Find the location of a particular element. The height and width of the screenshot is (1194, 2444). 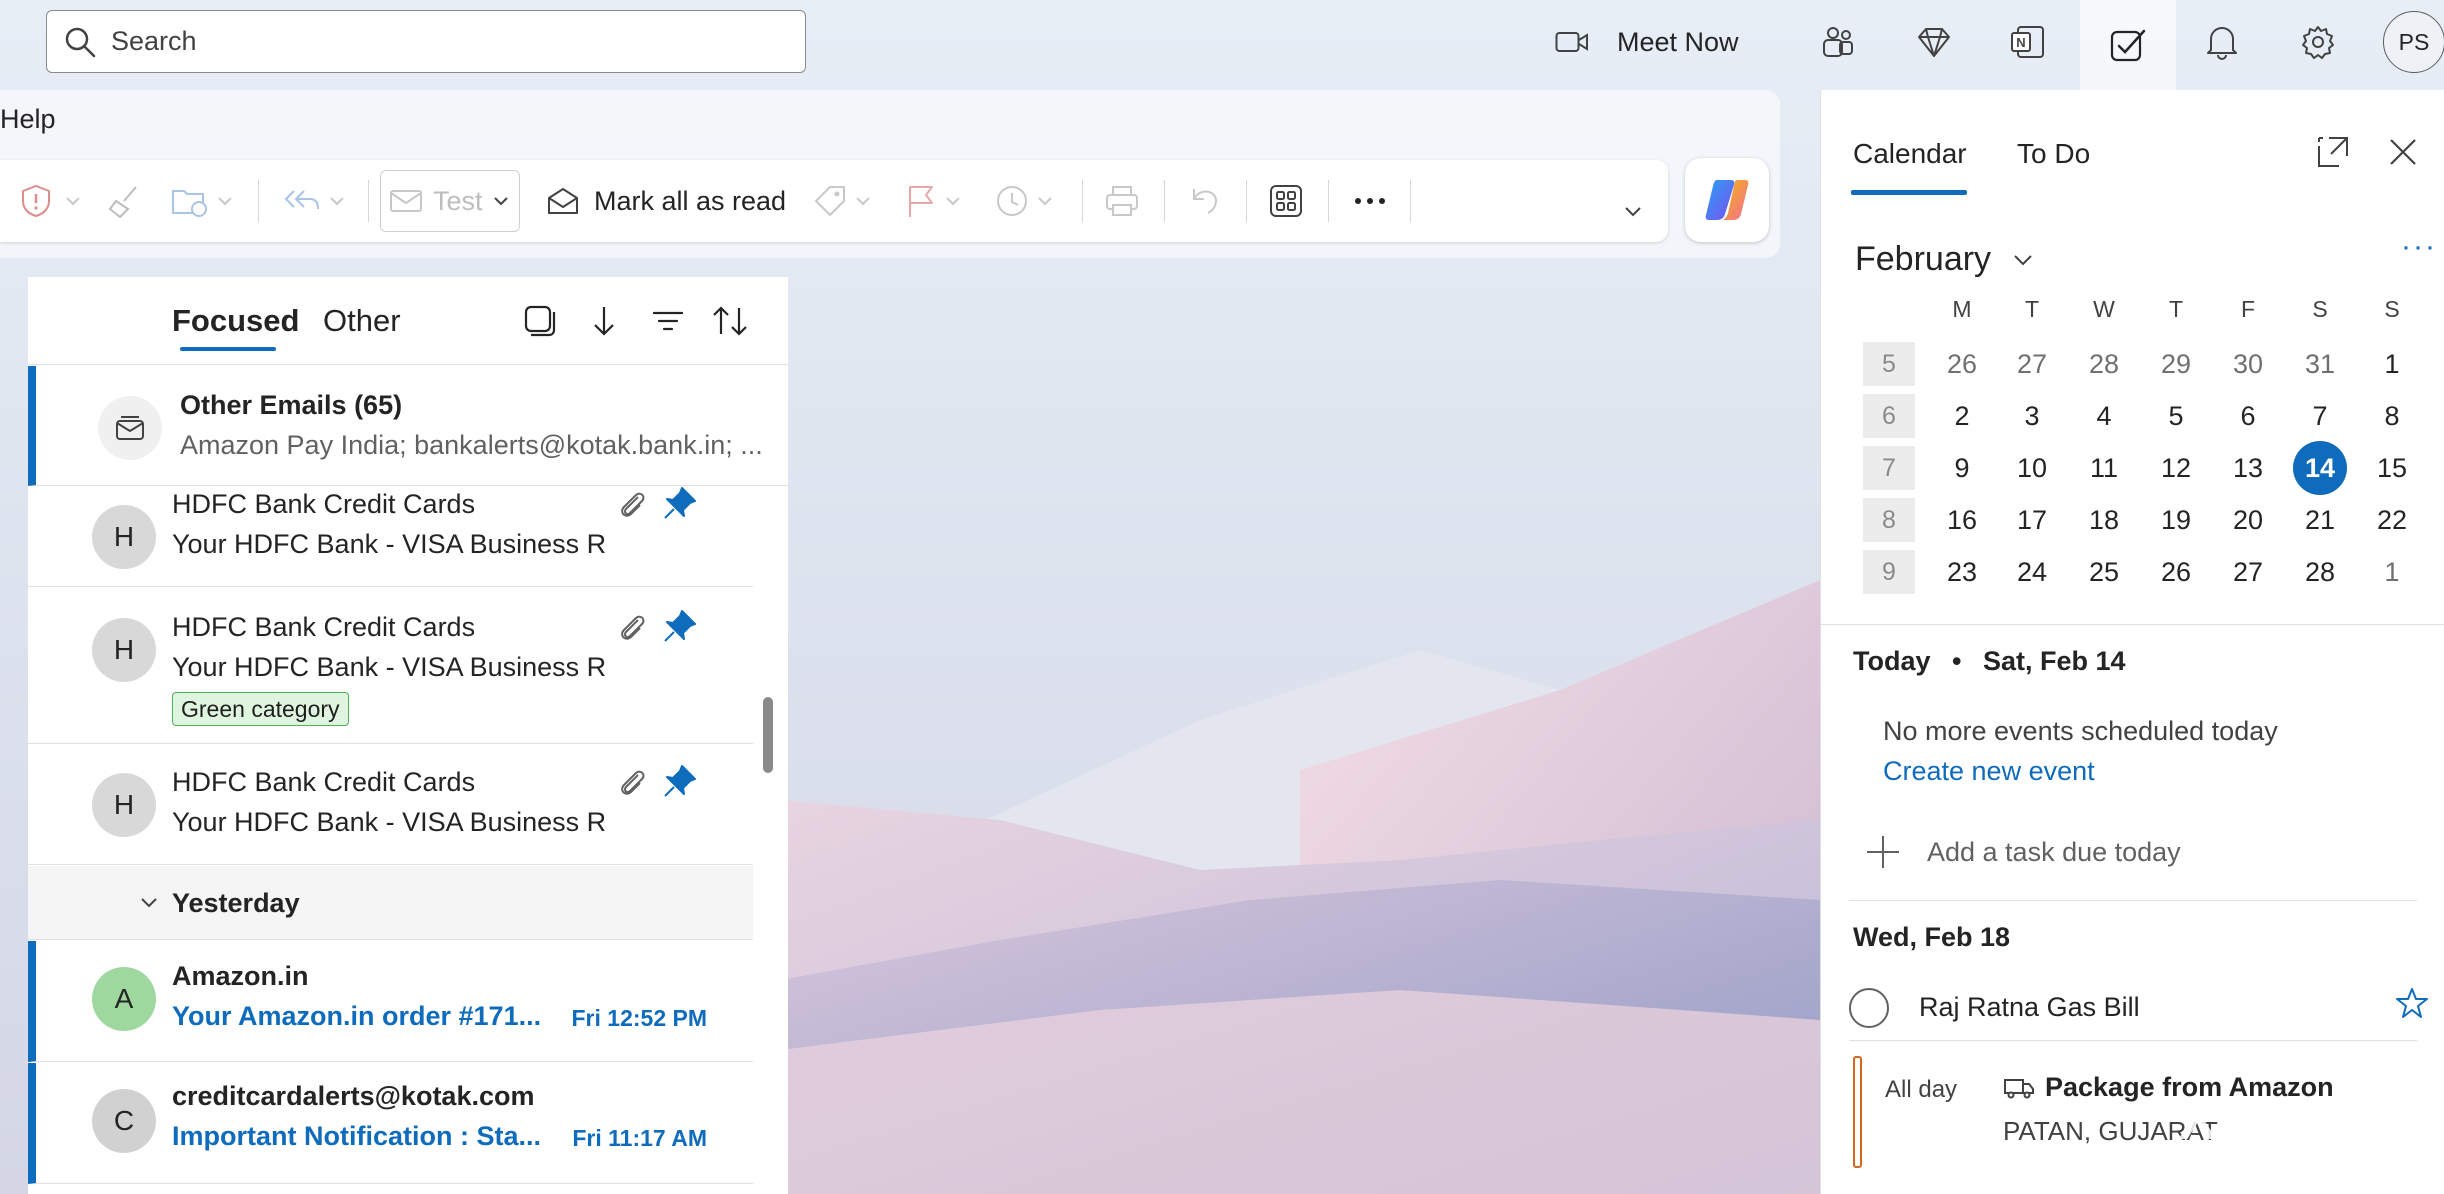

calendar-day: 20 is located at coordinates (2248, 520).